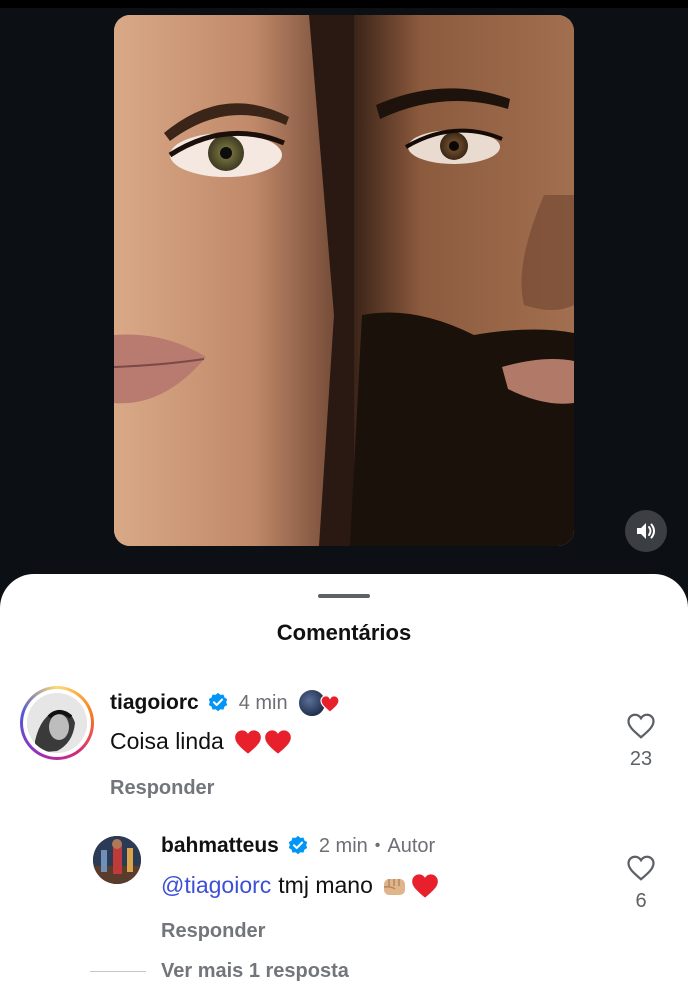  Describe the element at coordinates (641, 759) in the screenshot. I see `like-count: 23` at that location.